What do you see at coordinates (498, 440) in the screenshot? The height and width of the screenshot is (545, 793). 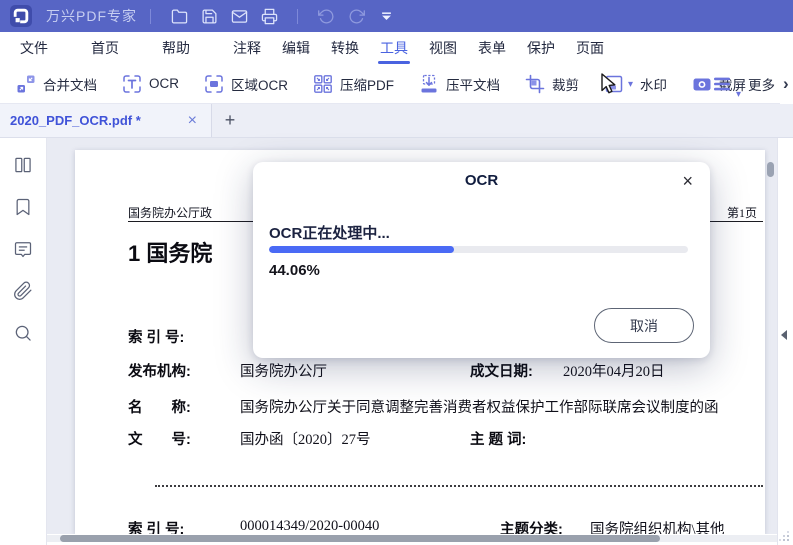 I see `doc-field-label: 主 题 词:` at bounding box center [498, 440].